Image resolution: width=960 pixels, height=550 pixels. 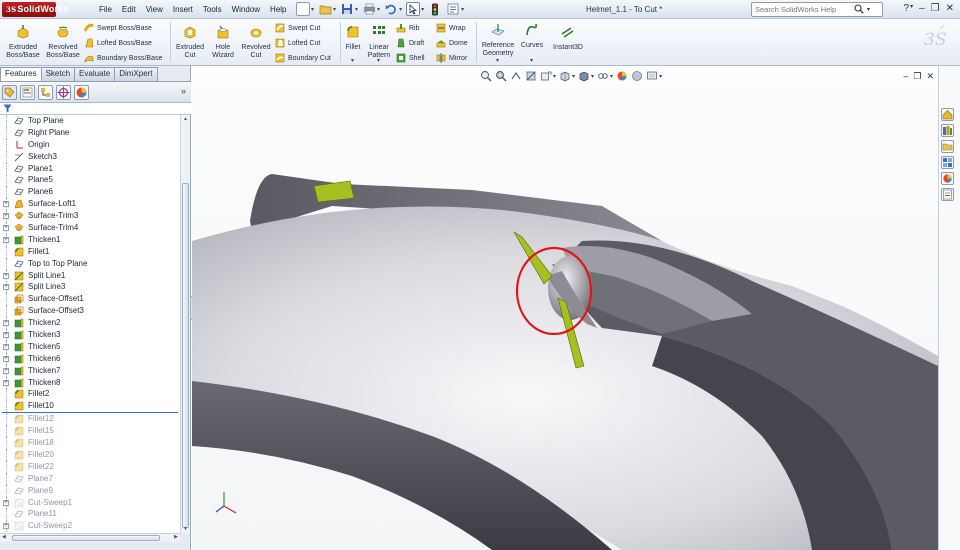 I want to click on tree-item: + Thicken6, so click(x=90, y=358).